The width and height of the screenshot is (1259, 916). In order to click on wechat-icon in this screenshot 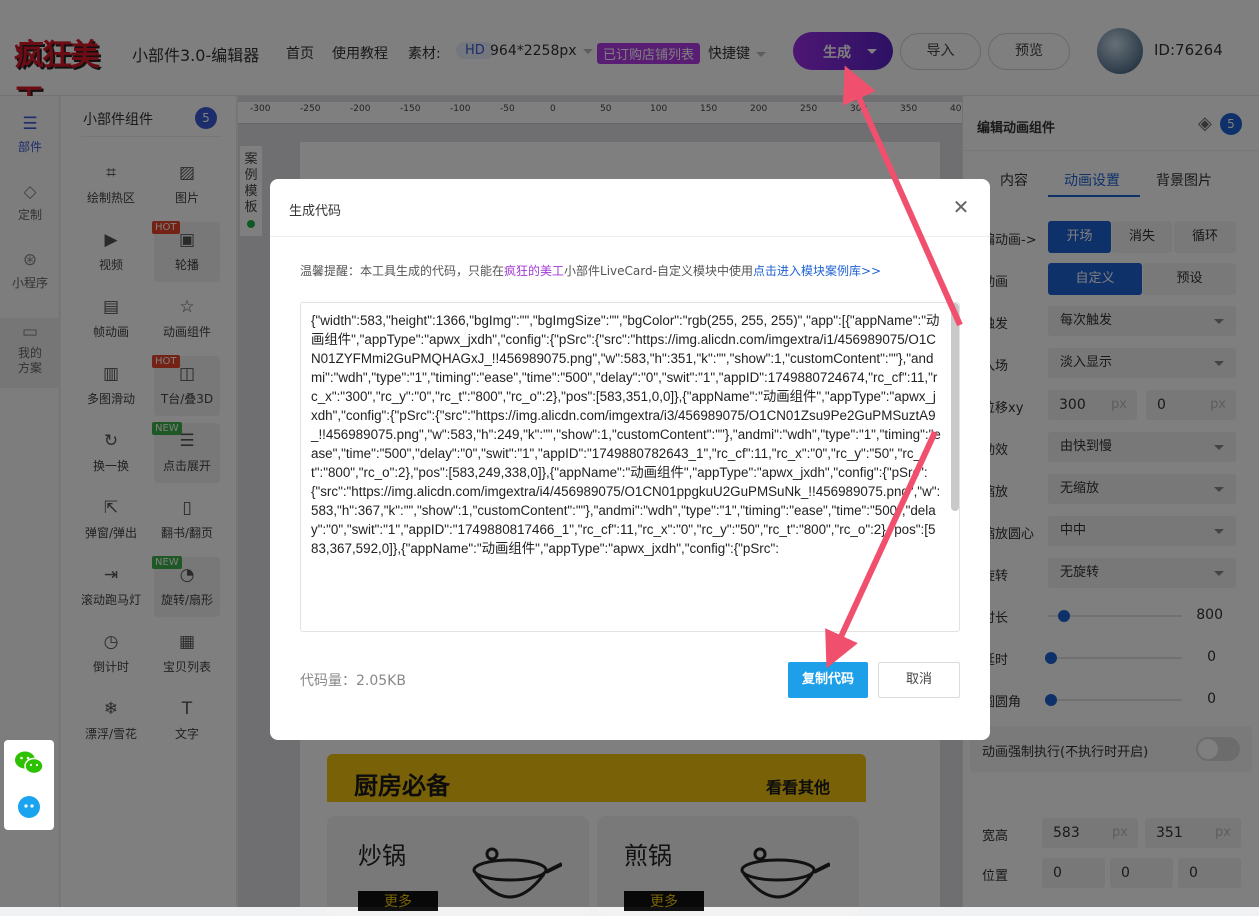, I will do `click(29, 763)`.